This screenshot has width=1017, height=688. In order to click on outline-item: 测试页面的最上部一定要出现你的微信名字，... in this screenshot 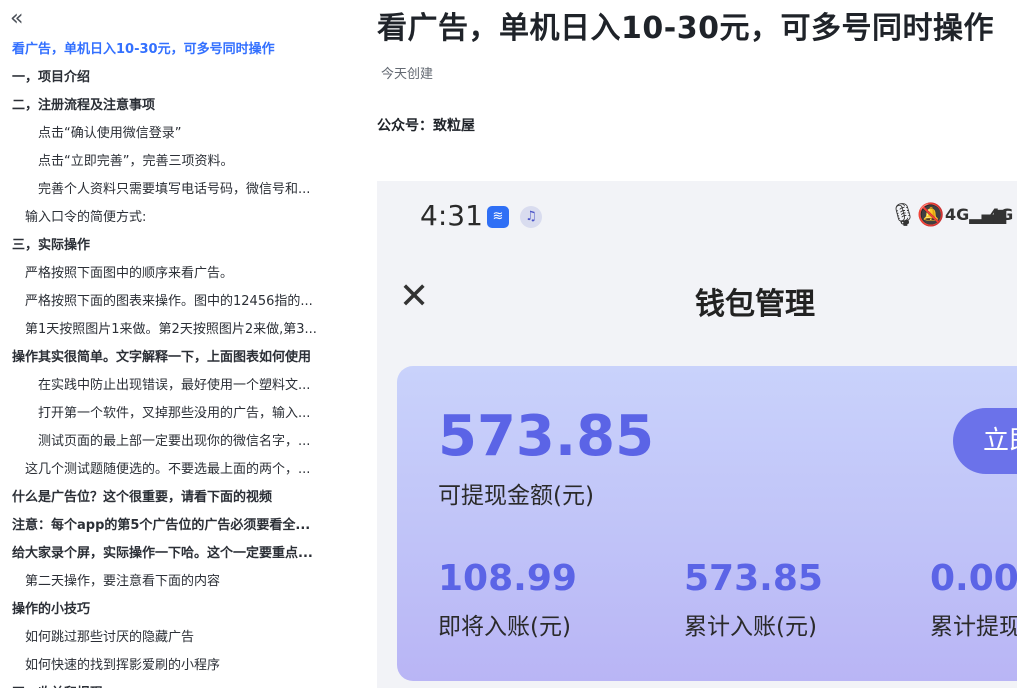, I will do `click(159, 442)`.